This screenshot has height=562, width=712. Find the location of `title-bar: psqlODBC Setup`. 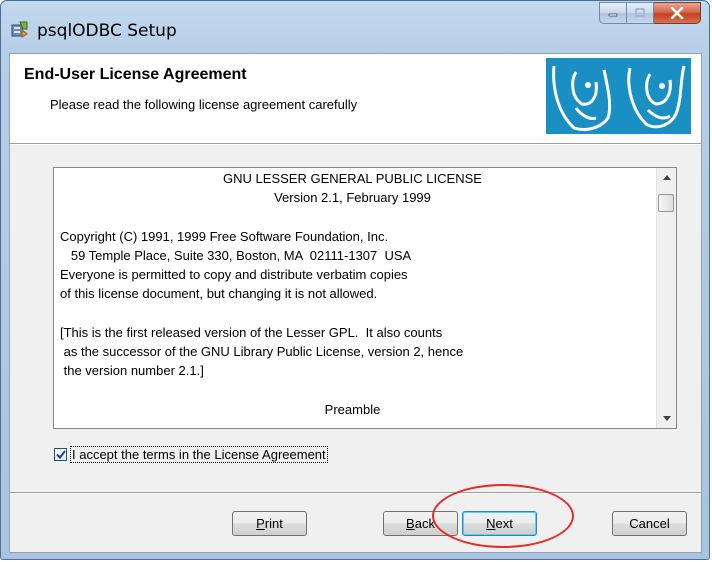

title-bar: psqlODBC Setup is located at coordinates (355, 27).